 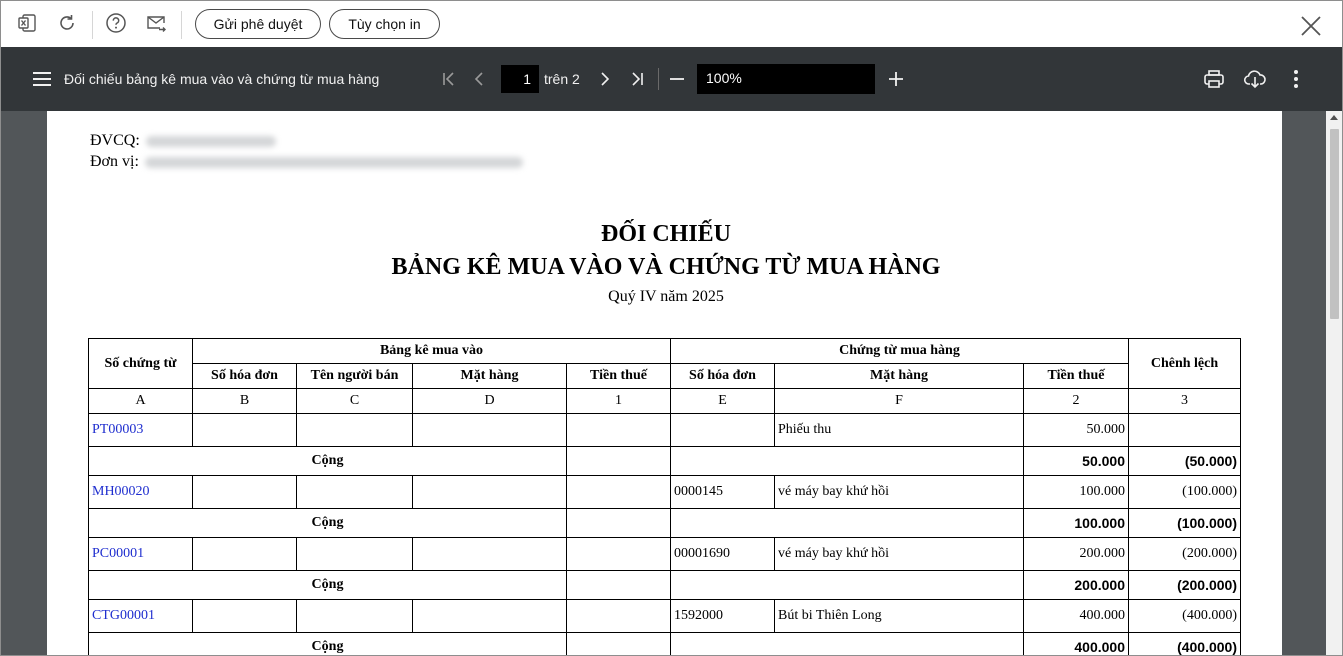 I want to click on tax-cell: 100.000, so click(x=1076, y=492).